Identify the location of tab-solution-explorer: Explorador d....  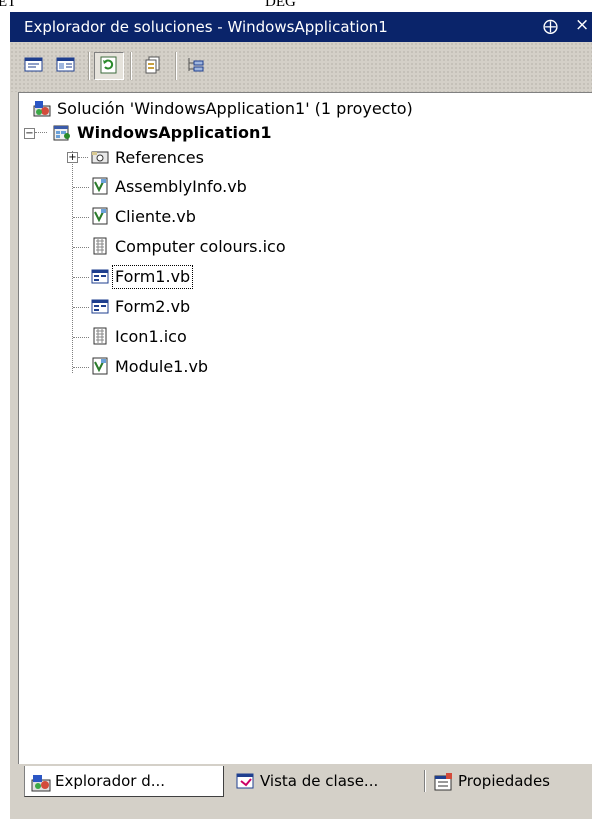
(124, 781).